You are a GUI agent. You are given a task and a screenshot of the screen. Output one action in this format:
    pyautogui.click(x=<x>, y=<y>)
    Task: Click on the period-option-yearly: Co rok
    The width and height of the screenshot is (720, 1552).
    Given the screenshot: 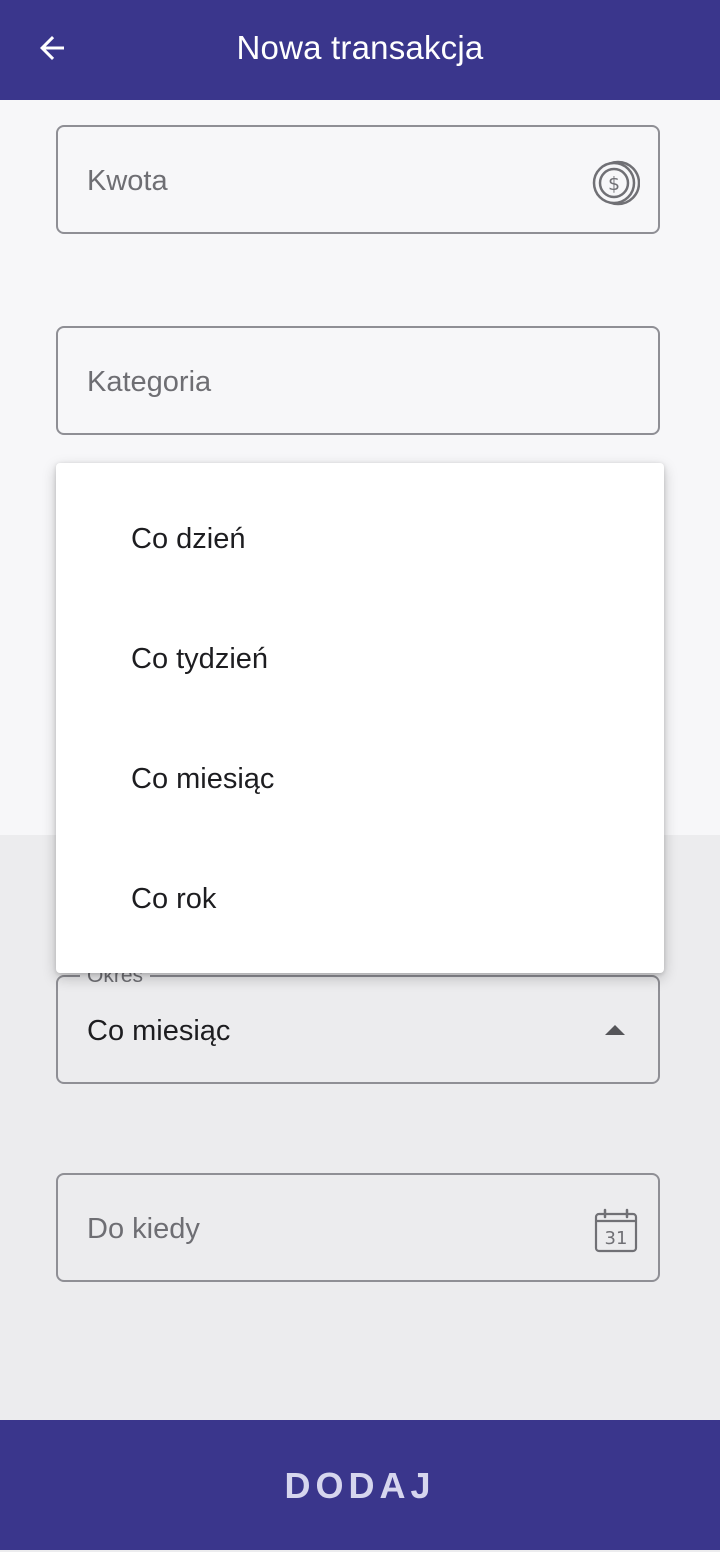 What is the action you would take?
    pyautogui.click(x=360, y=899)
    